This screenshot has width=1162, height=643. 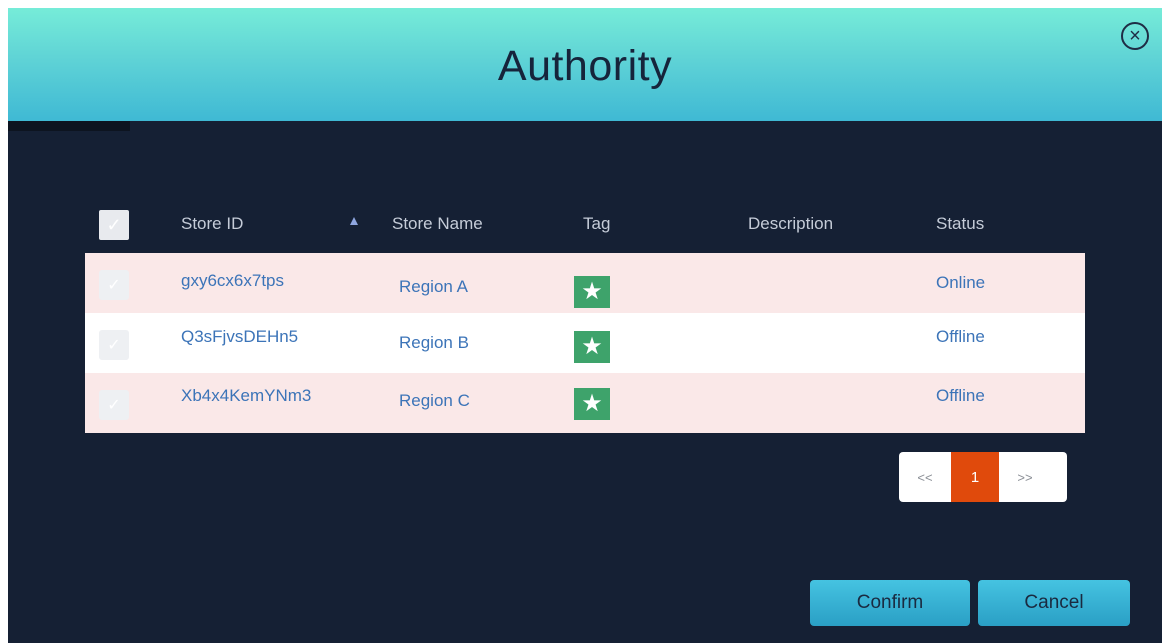 I want to click on table-row: ✓ gxy6cx6x7tps Region A ★ Online, so click(x=585, y=283).